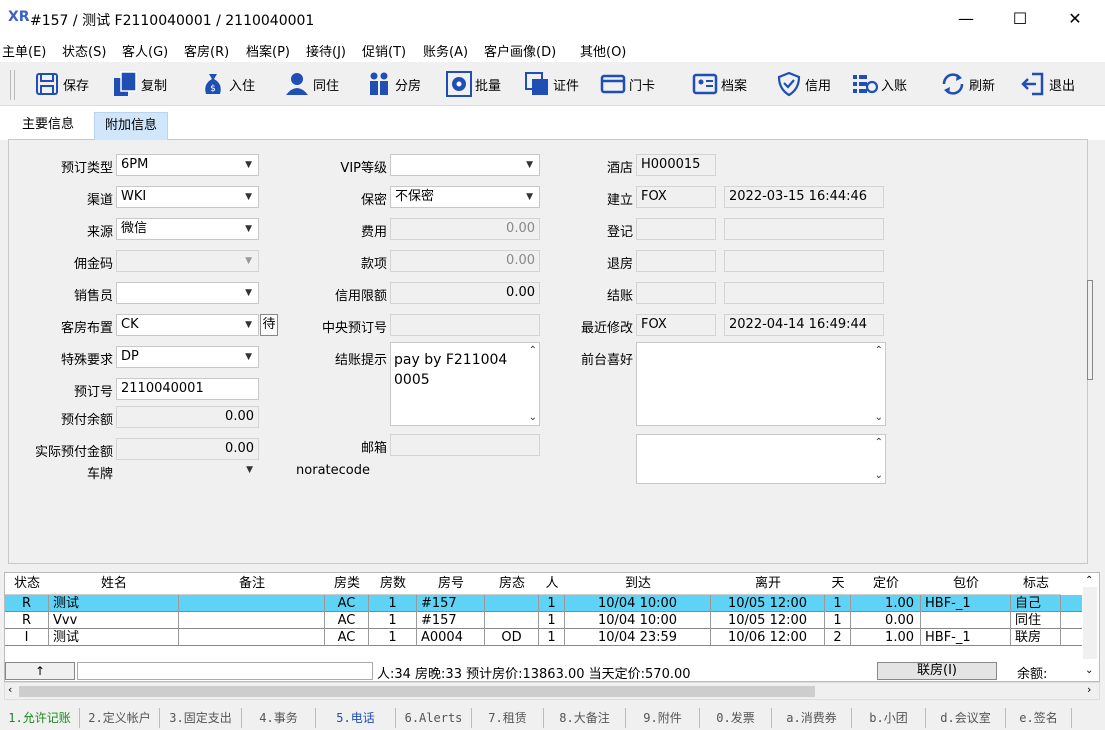 This screenshot has height=730, width=1105. Describe the element at coordinates (768, 584) in the screenshot. I see `col-departure: 离开` at that location.